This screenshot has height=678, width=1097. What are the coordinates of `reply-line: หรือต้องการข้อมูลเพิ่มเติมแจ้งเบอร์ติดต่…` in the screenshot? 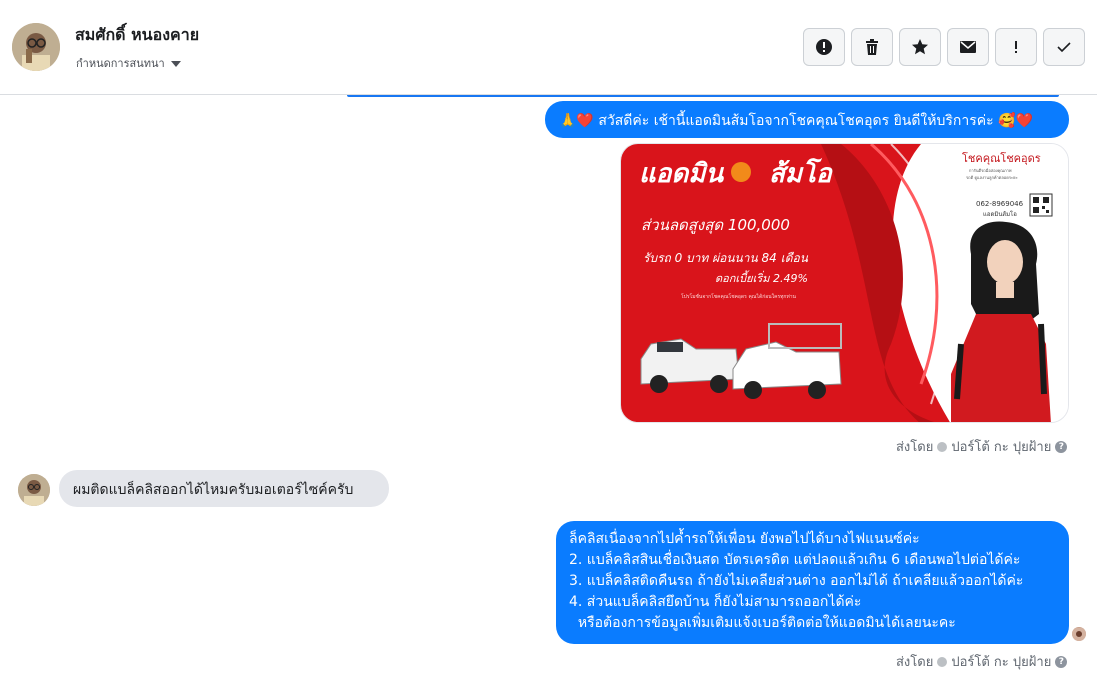 It's located at (762, 623).